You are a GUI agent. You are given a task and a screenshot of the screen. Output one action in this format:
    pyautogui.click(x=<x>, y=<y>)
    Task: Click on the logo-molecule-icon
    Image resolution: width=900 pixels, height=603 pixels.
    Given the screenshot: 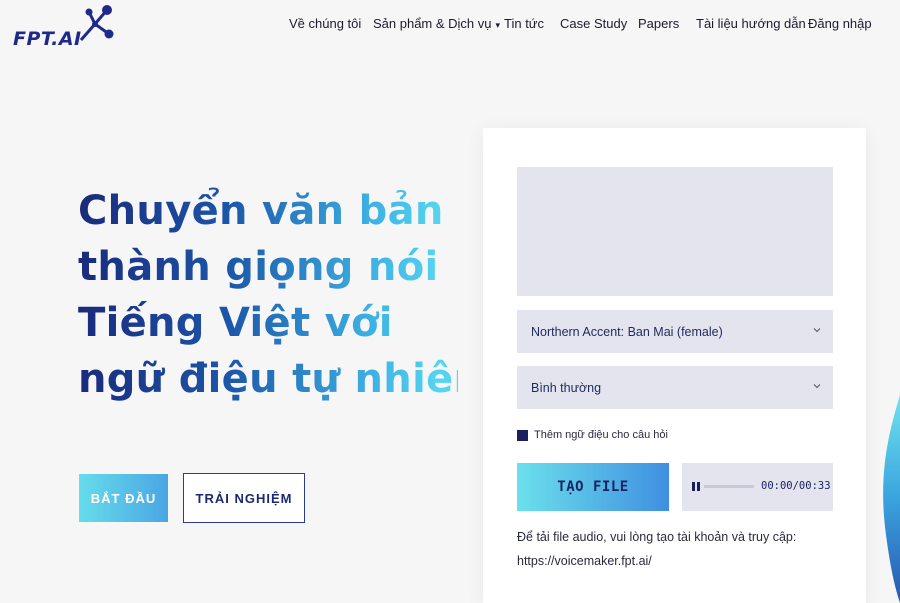 What is the action you would take?
    pyautogui.click(x=96, y=23)
    